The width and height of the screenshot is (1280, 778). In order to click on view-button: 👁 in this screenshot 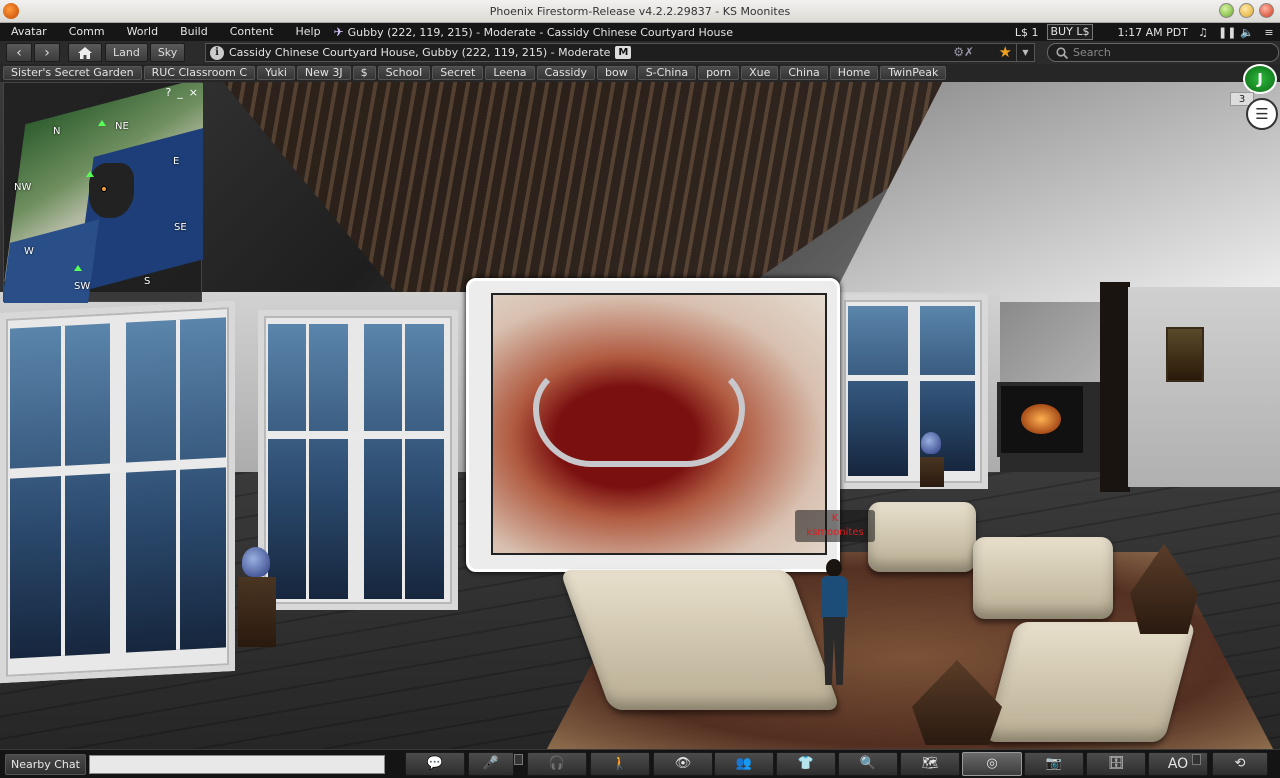, I will do `click(683, 764)`.